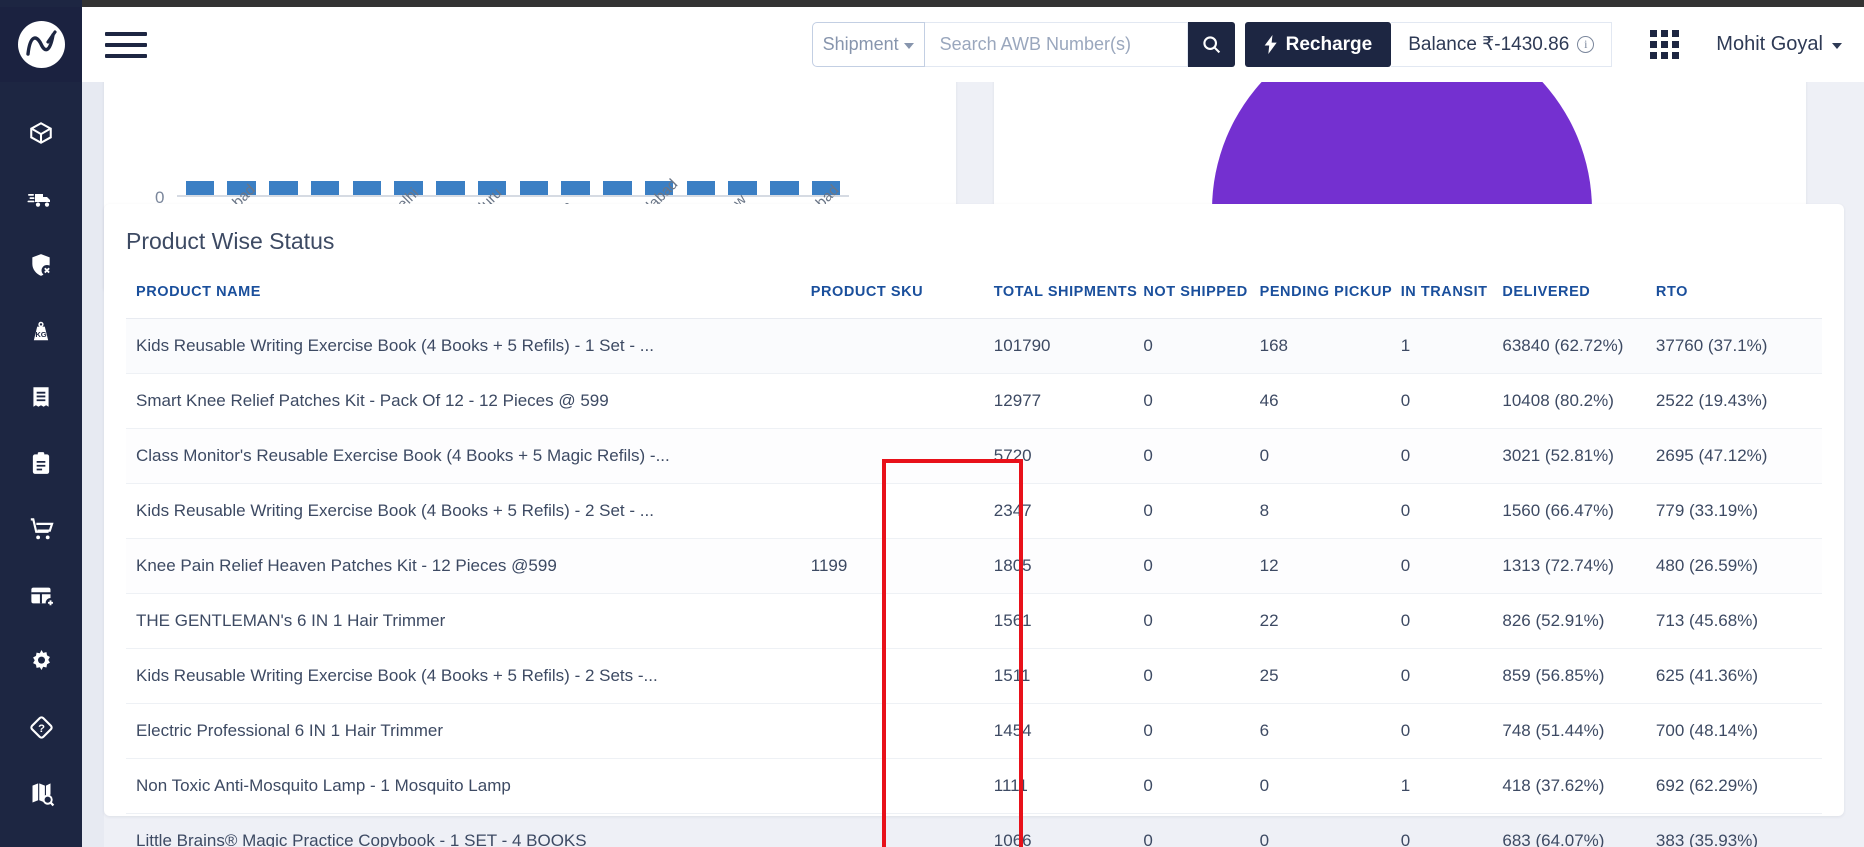 The image size is (1864, 847). I want to click on sidebar-item-help: ?, so click(41, 727).